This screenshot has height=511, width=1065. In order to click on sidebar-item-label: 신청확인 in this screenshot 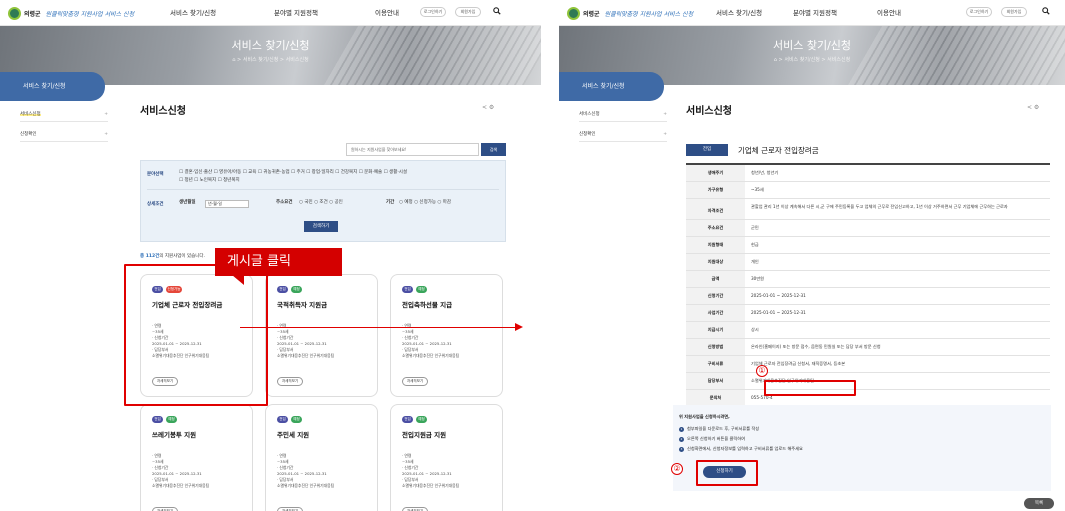, I will do `click(587, 134)`.